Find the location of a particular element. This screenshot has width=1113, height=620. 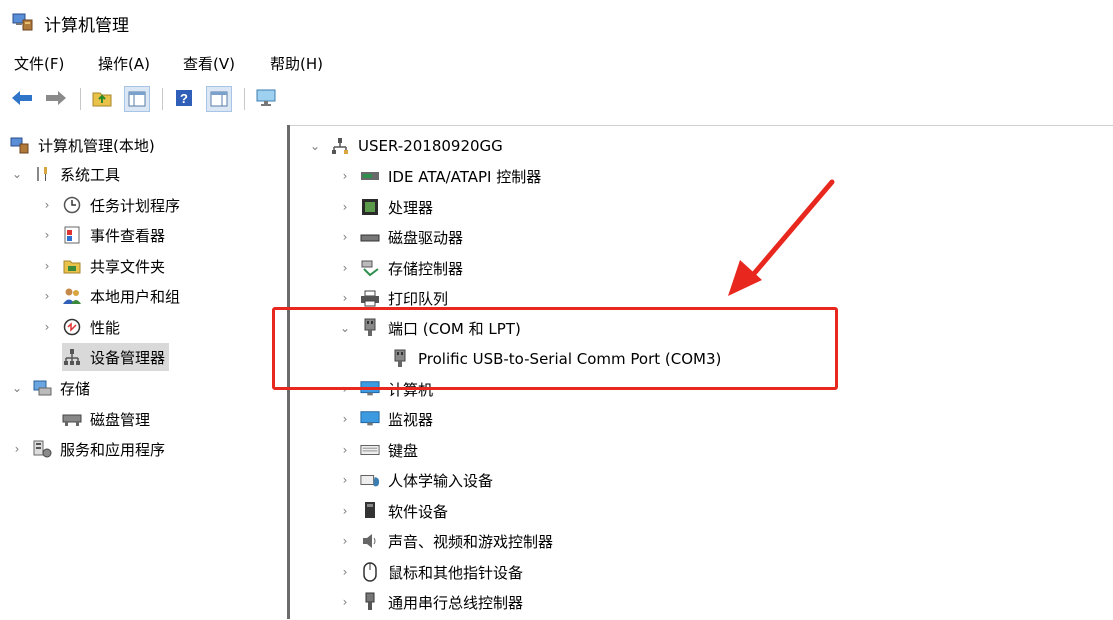

back-arrow-icon is located at coordinates (22, 98).